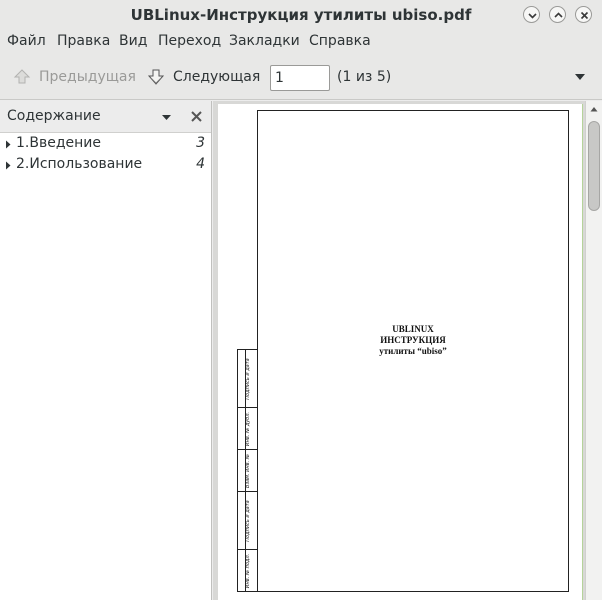 Image resolution: width=602 pixels, height=600 pixels. I want to click on menu-file: Файл, so click(26, 41).